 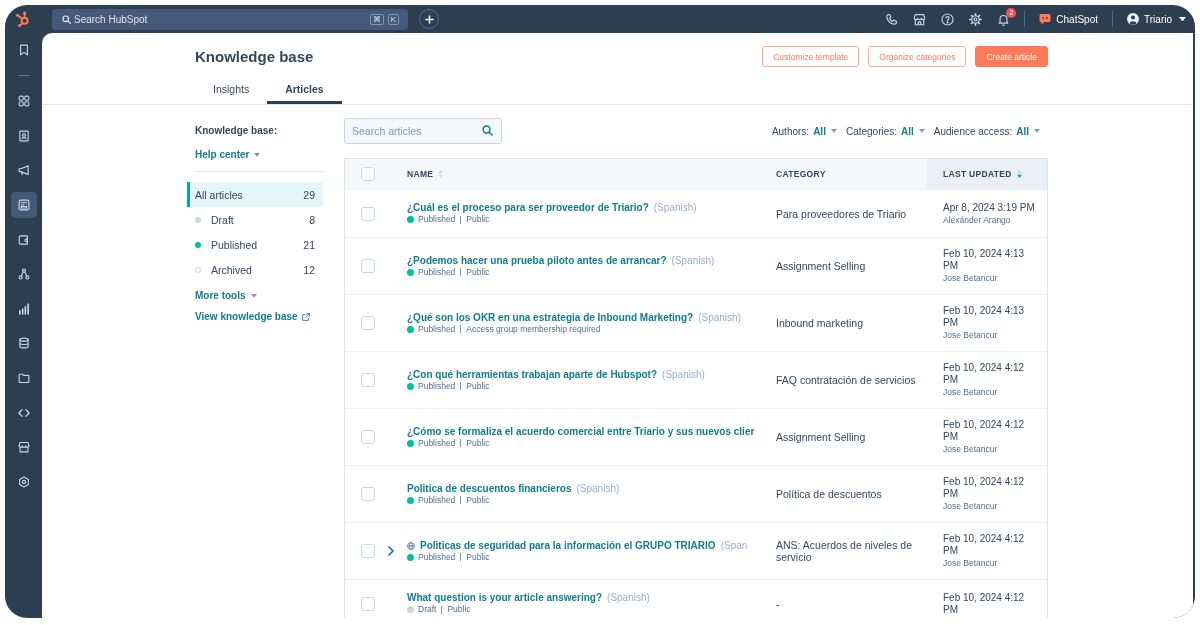 I want to click on tab: Articles, so click(x=304, y=89).